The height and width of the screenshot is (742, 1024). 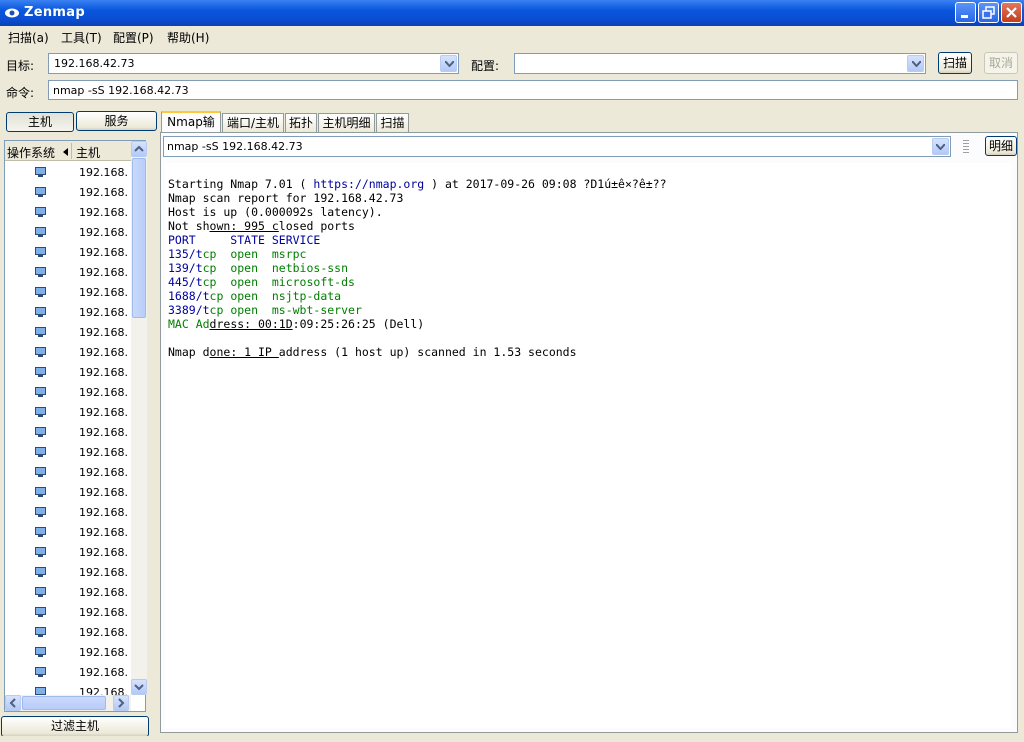 What do you see at coordinates (20, 66) in the screenshot?
I see `target-label: 目标:` at bounding box center [20, 66].